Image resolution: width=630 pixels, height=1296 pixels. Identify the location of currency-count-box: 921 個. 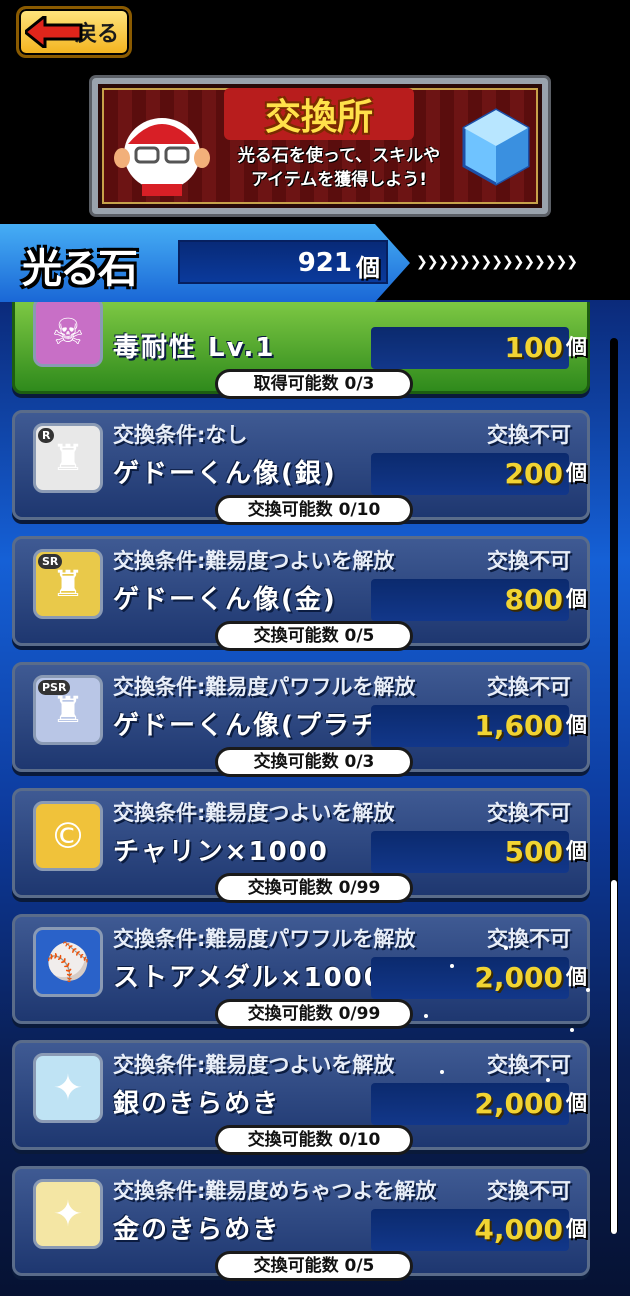
(283, 262).